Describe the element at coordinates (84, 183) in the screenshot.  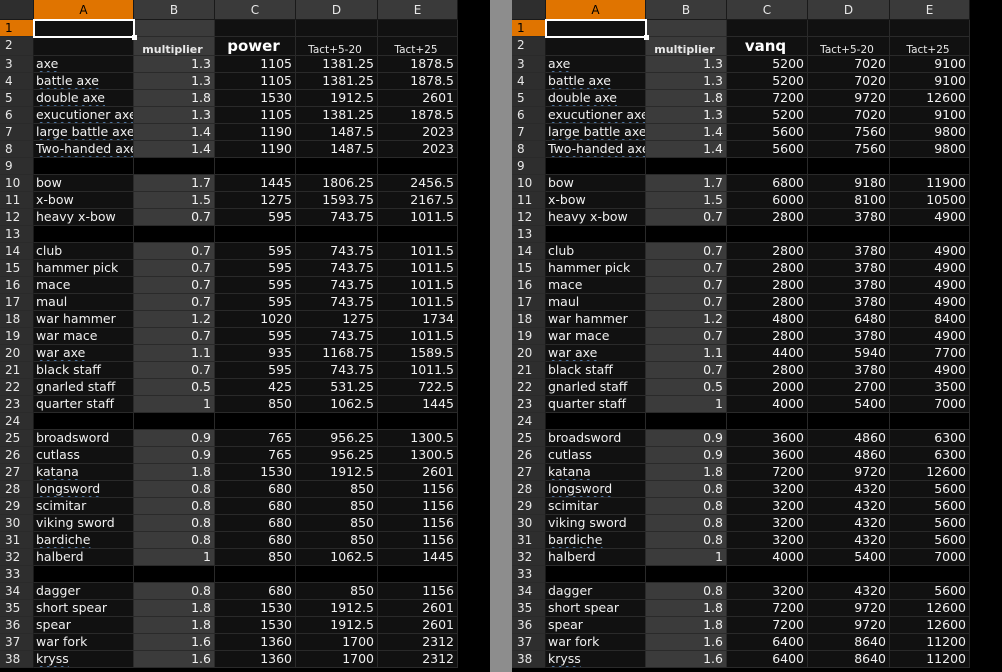
I see `cell-a: bow` at that location.